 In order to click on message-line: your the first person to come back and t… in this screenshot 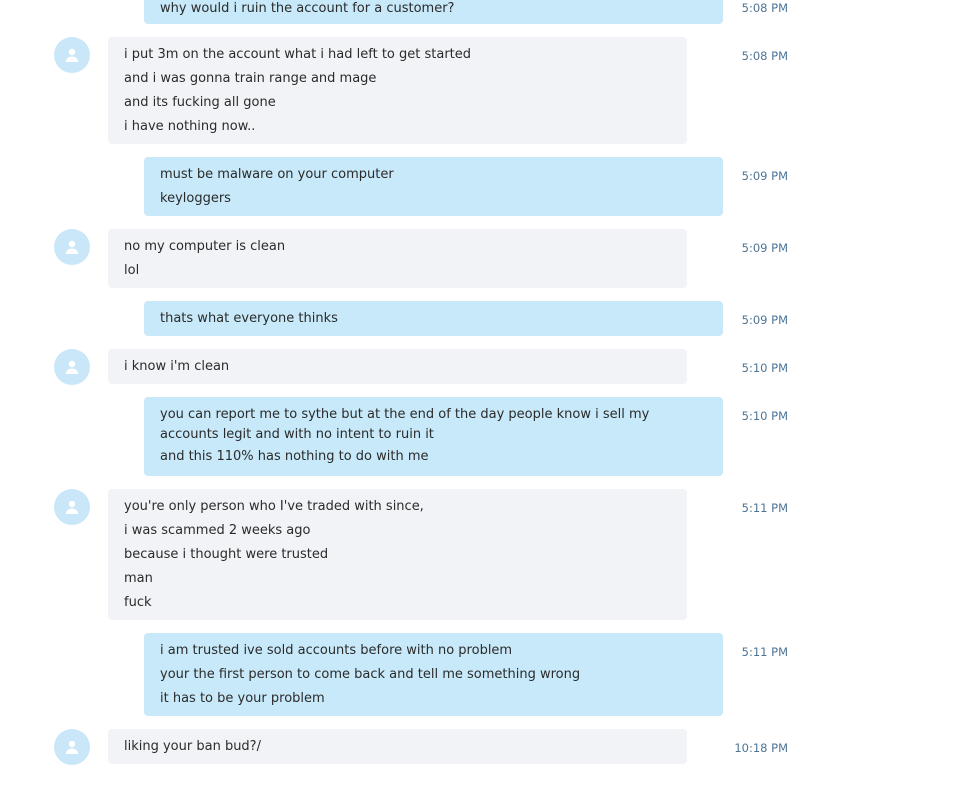, I will do `click(370, 674)`.